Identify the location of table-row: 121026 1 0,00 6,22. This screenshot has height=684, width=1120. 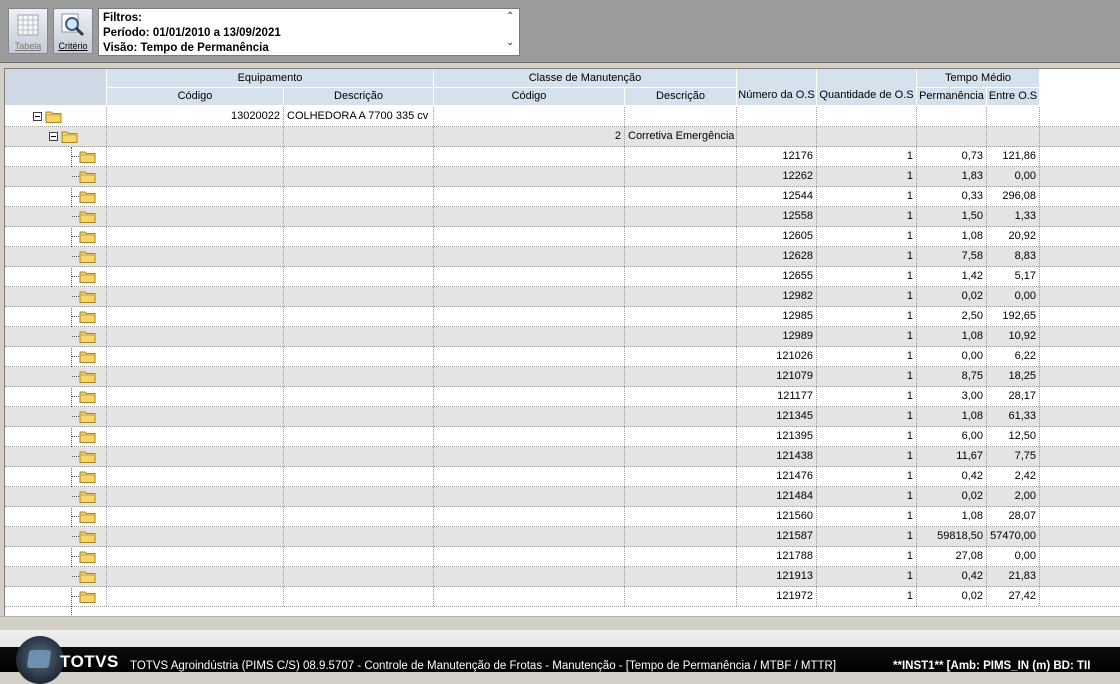
(562, 357).